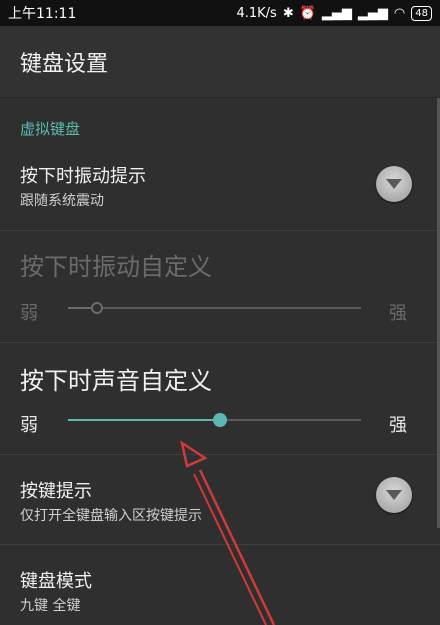 The height and width of the screenshot is (625, 440). I want to click on vibration-hint-toggle, so click(394, 184).